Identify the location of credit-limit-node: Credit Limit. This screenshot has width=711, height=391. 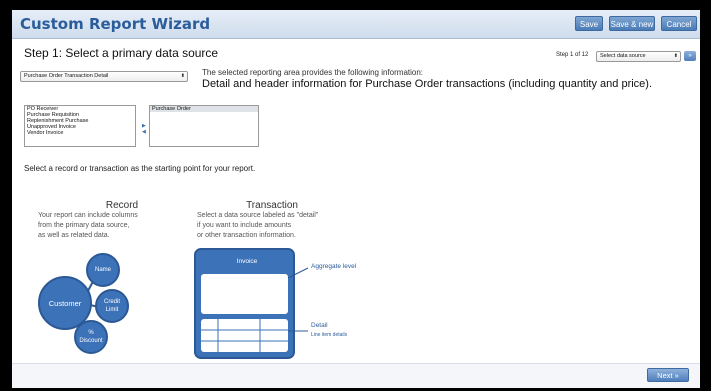
(112, 306).